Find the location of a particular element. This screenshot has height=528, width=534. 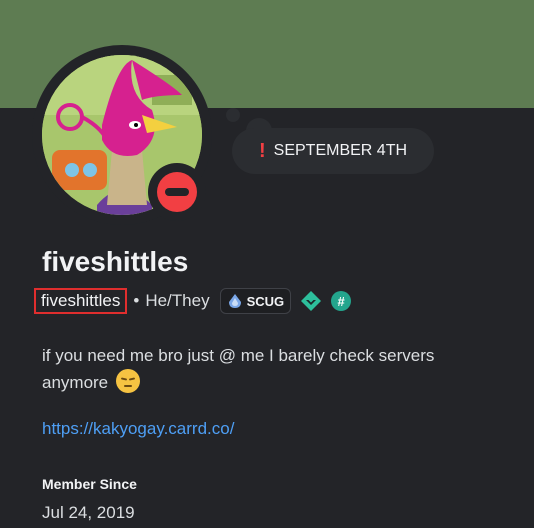

hashtag-badge: # is located at coordinates (341, 301).